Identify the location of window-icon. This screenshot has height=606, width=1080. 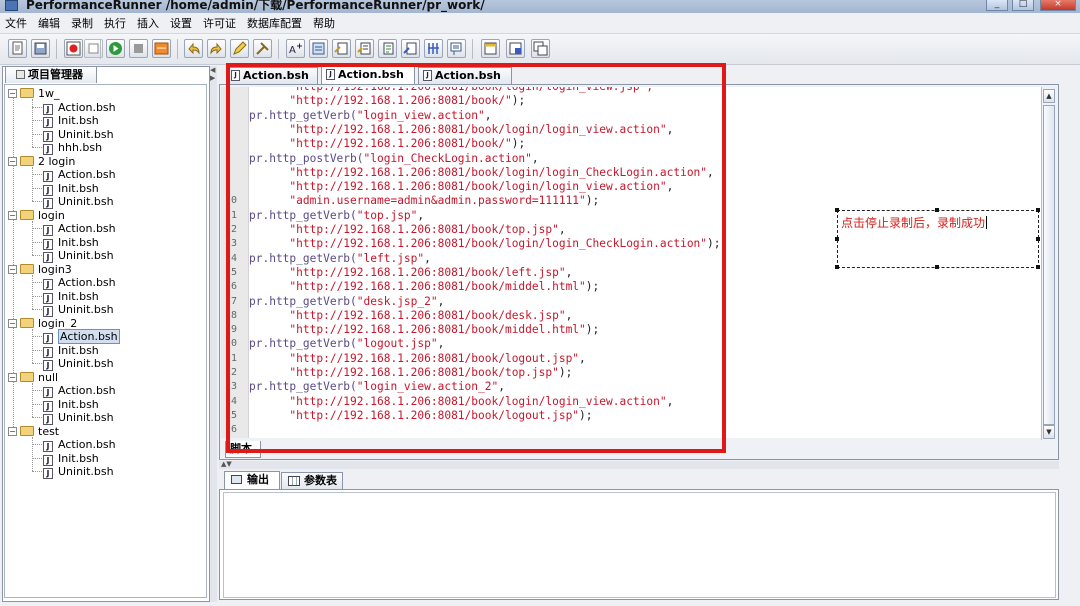
(540, 48).